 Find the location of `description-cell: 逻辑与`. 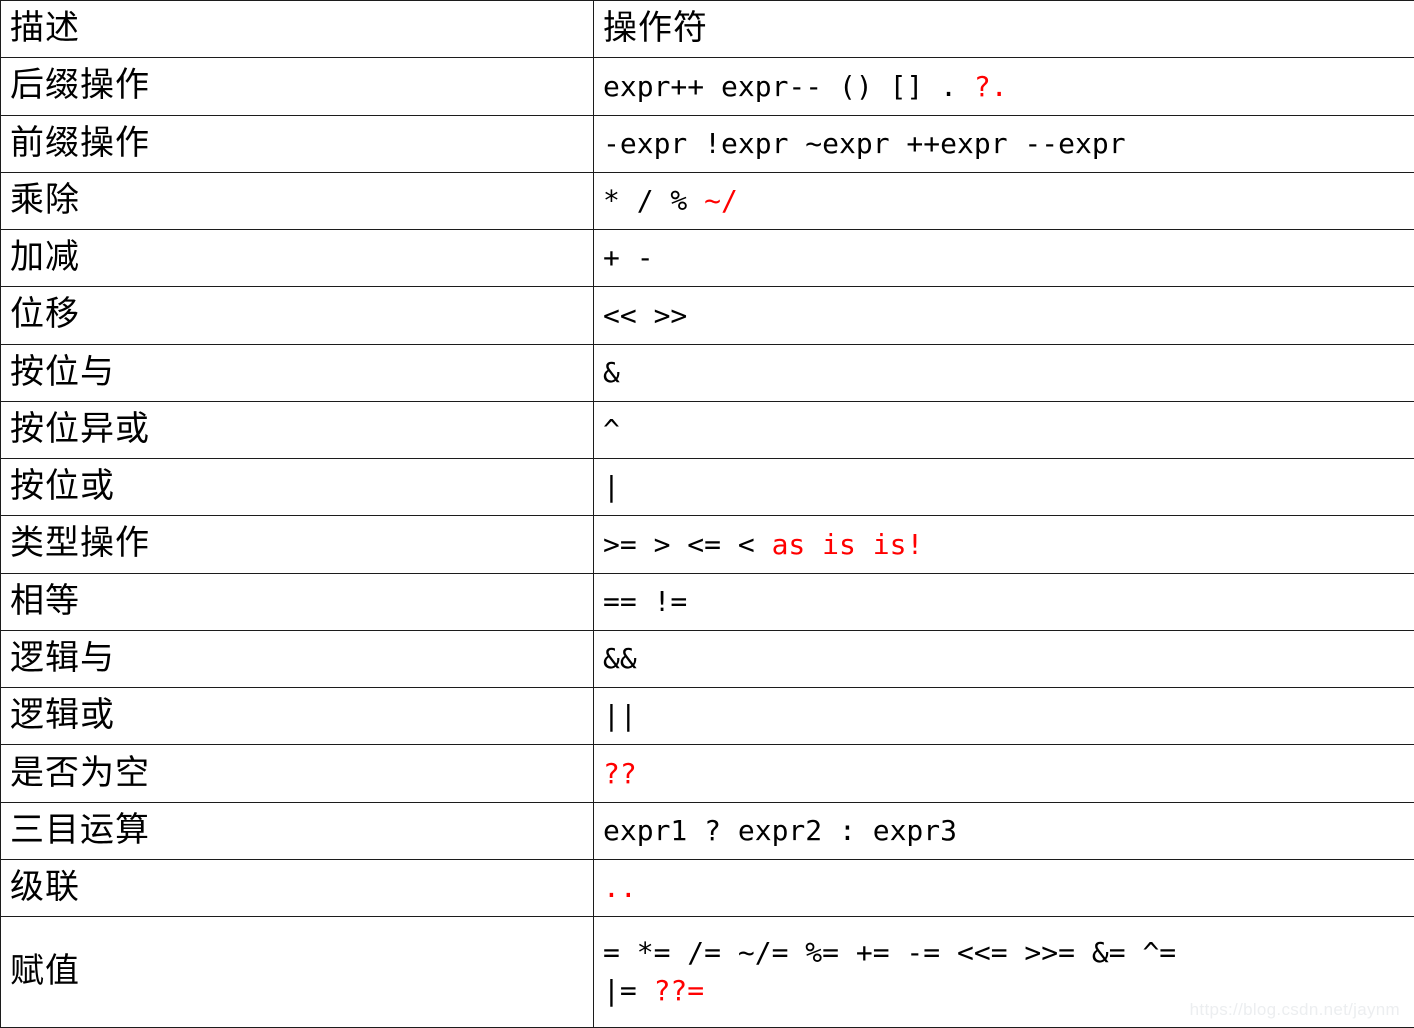

description-cell: 逻辑与 is located at coordinates (297, 659).